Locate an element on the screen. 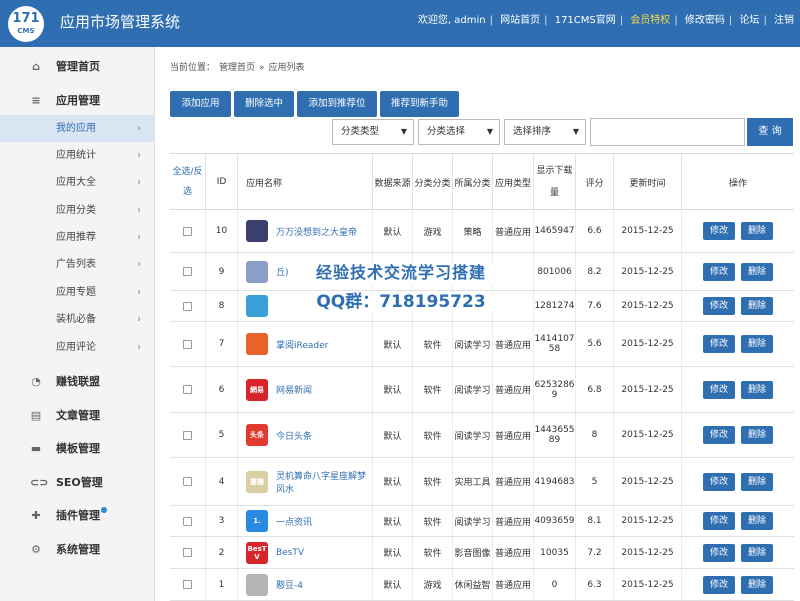  sidebar-sub-label: 广告列表 is located at coordinates (76, 264).